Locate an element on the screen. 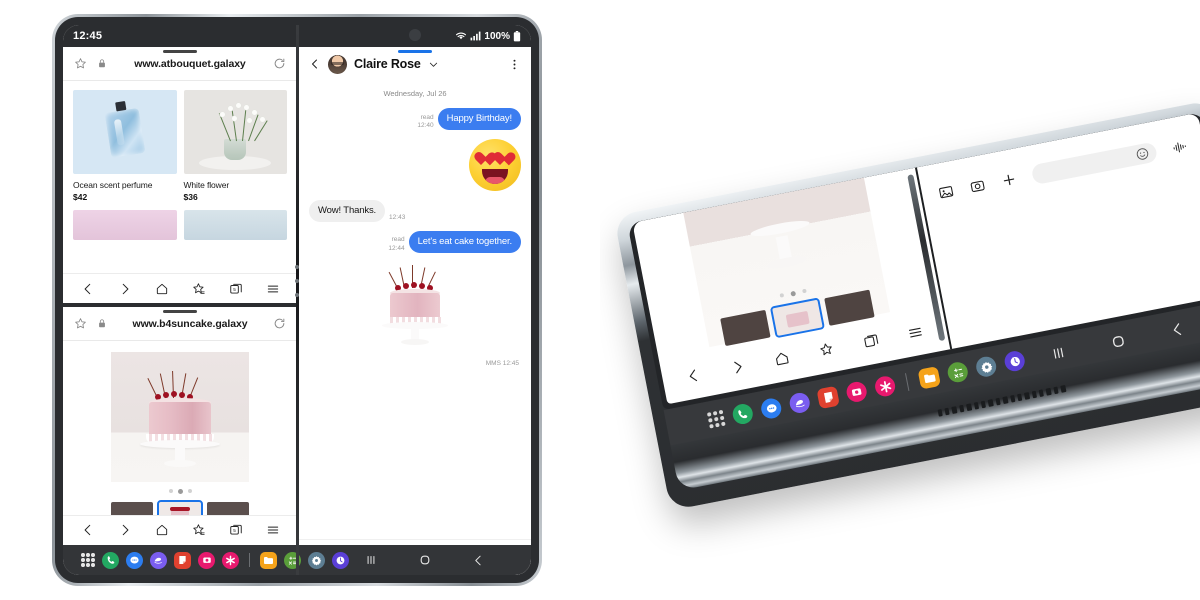 Image resolution: width=1200 pixels, height=600 pixels. heart-eyes-emoji is located at coordinates (495, 164).